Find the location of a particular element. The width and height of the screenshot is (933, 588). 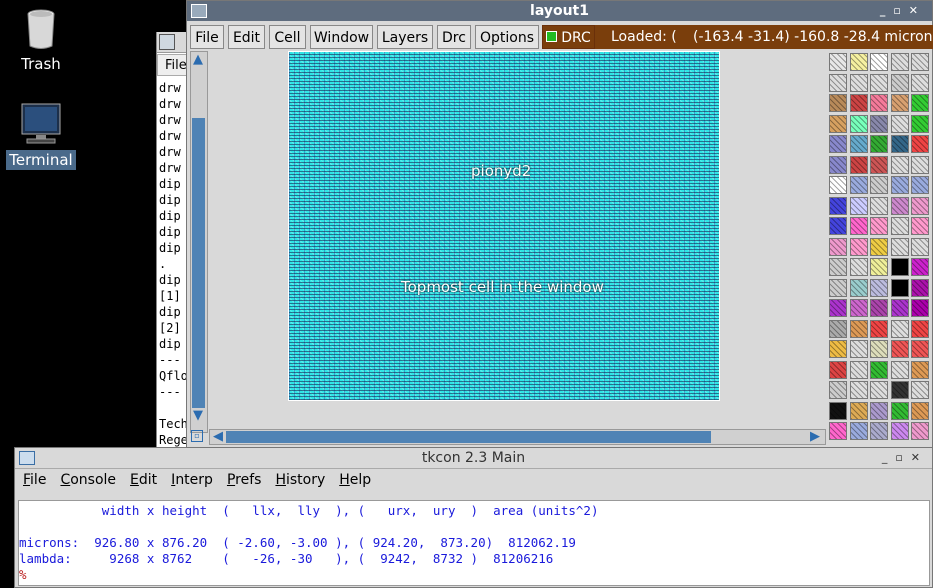

tkcon-menu-edit: Edit is located at coordinates (143, 480).